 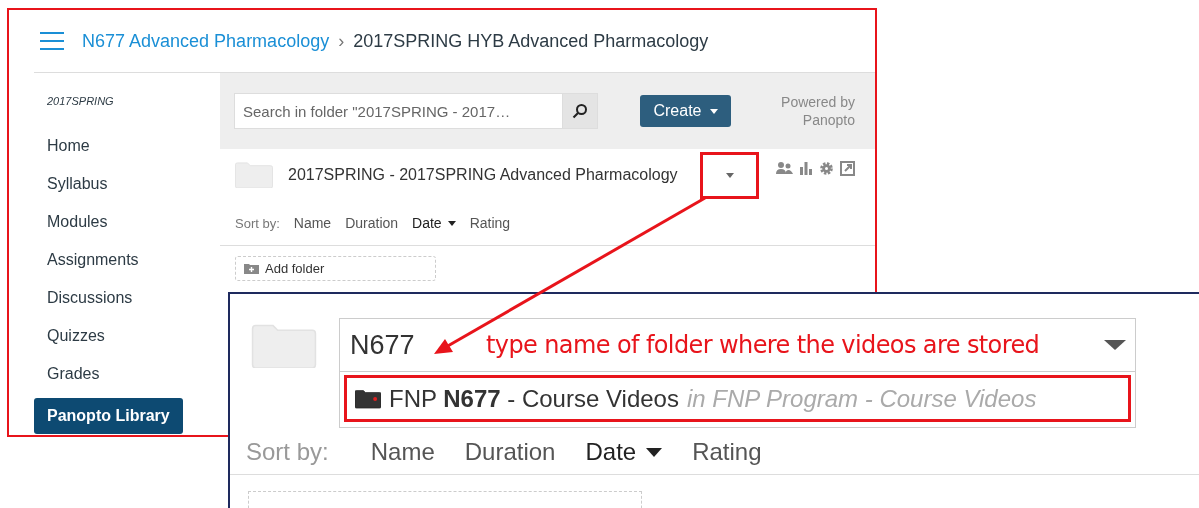 I want to click on create-button: Create, so click(x=685, y=111).